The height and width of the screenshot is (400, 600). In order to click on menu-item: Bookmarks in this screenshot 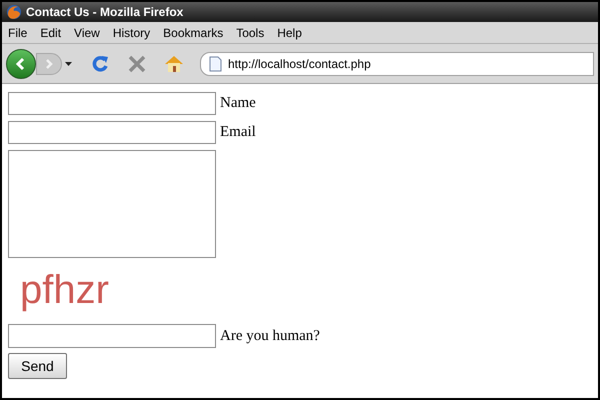, I will do `click(193, 33)`.